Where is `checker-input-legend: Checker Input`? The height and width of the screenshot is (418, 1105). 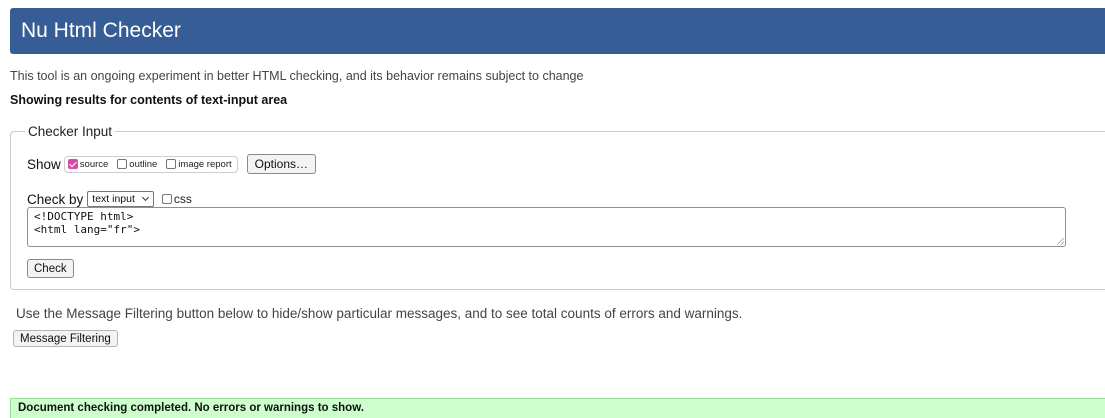 checker-input-legend: Checker Input is located at coordinates (70, 132).